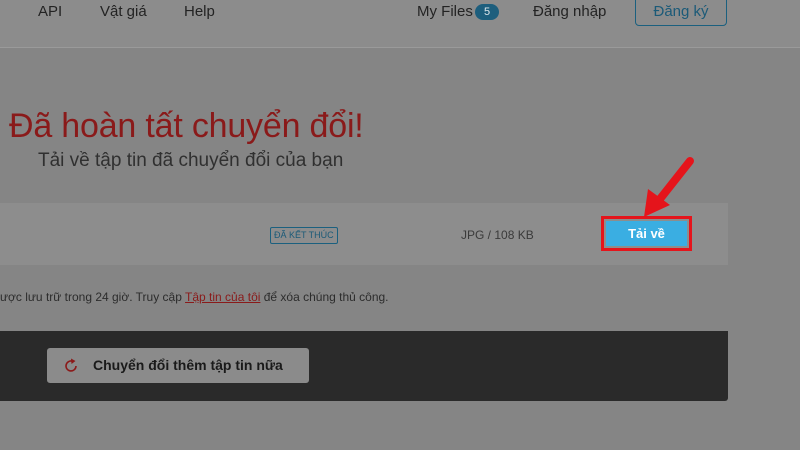  I want to click on page-side-area, so click(764, 249).